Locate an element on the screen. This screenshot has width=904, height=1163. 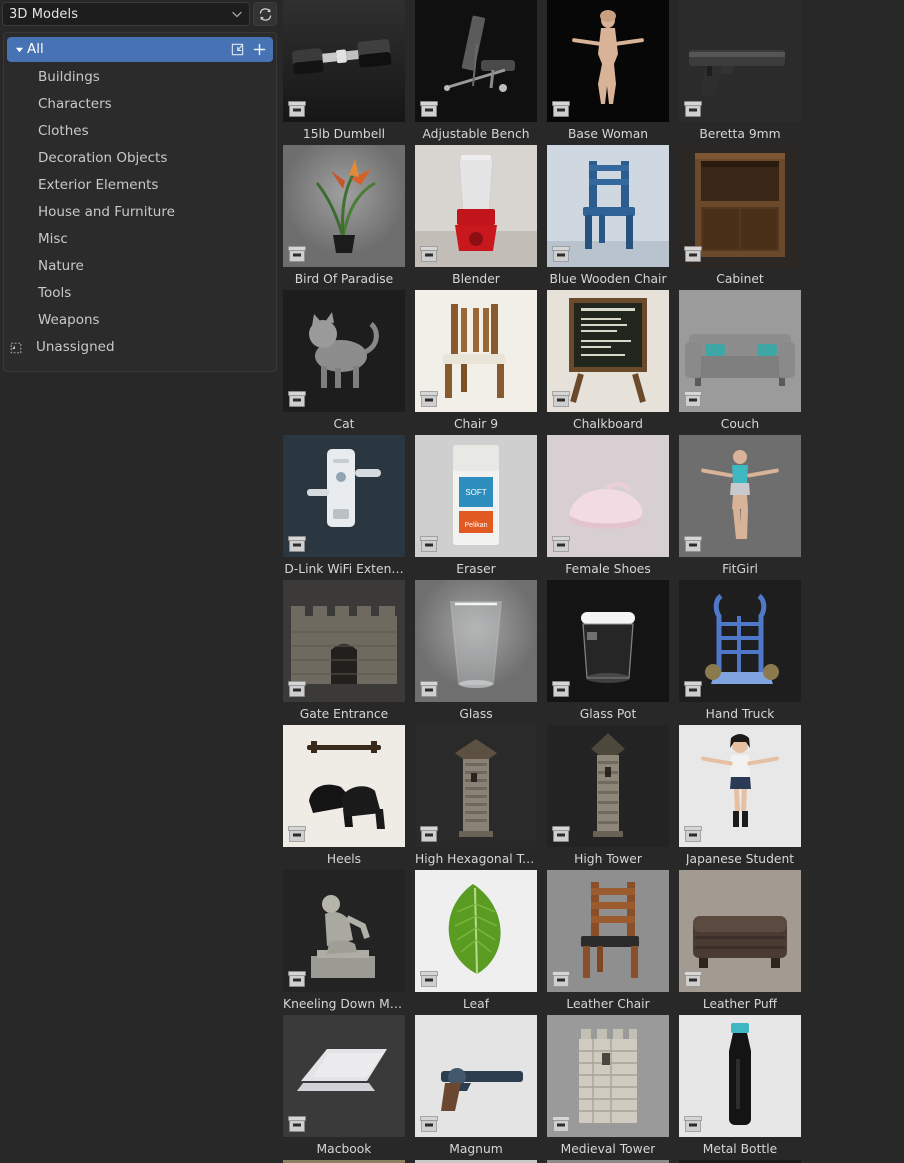
asset-item: FitGirl is located at coordinates (740, 507).